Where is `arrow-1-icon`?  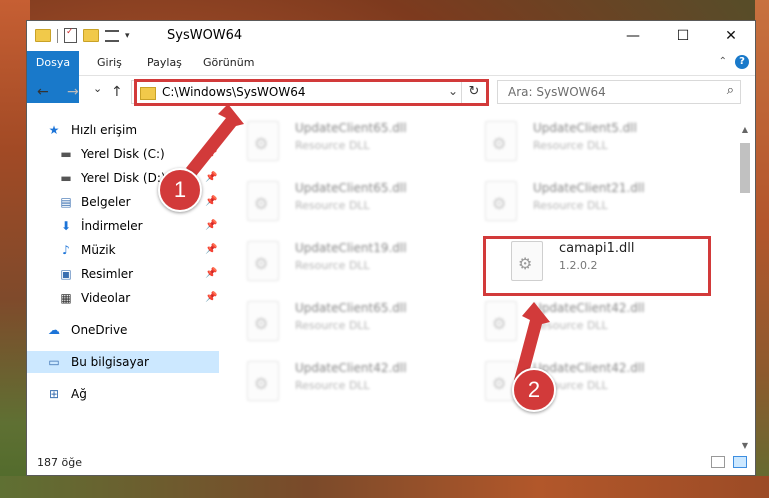 arrow-1-icon is located at coordinates (215, 140).